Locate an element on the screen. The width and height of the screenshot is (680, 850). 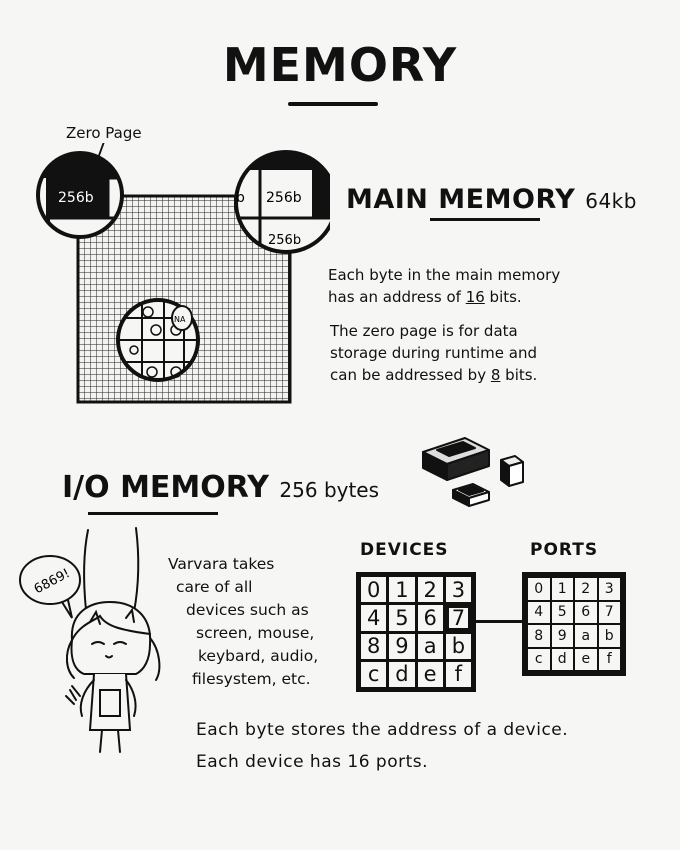
io-memory-title: I/O MEMORY 256 bytes is located at coordinates (220, 487).